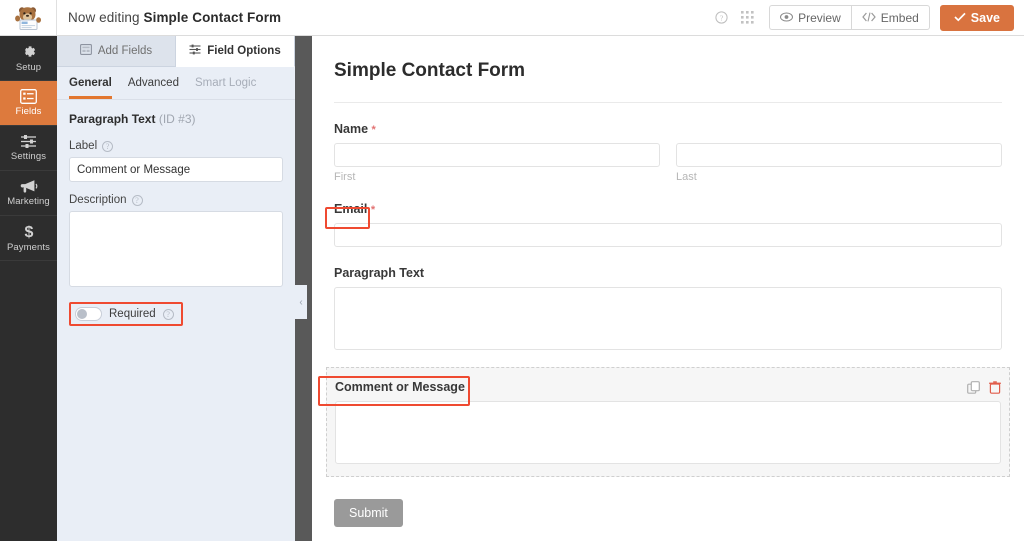 This screenshot has height=541, width=1024. What do you see at coordinates (212, 17) in the screenshot?
I see `form-name: Simple Contact Form` at bounding box center [212, 17].